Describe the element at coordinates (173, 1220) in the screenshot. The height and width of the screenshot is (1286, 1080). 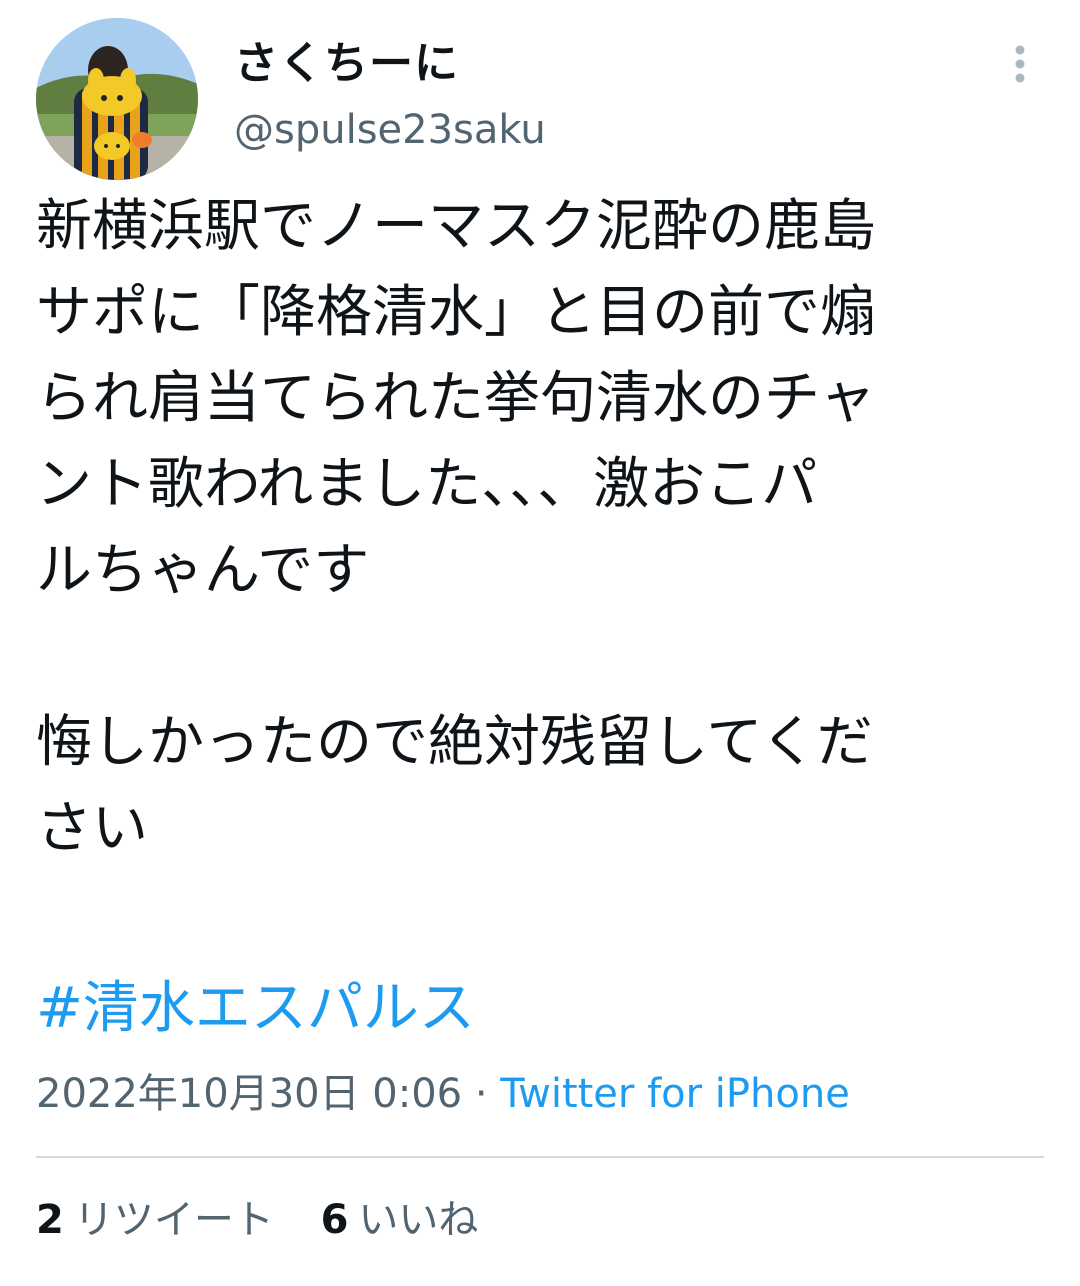
I see `retweets-label: リツイート` at that location.